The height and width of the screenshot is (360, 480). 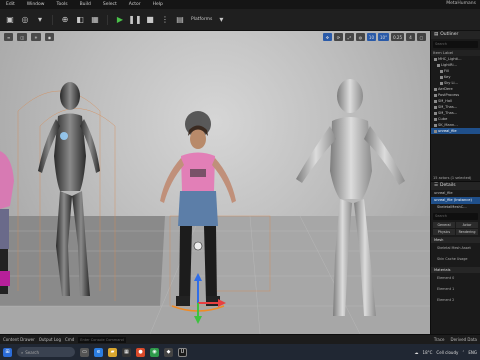 I want to click on taskbar-search-input: ⌕ Search, so click(x=46, y=352).